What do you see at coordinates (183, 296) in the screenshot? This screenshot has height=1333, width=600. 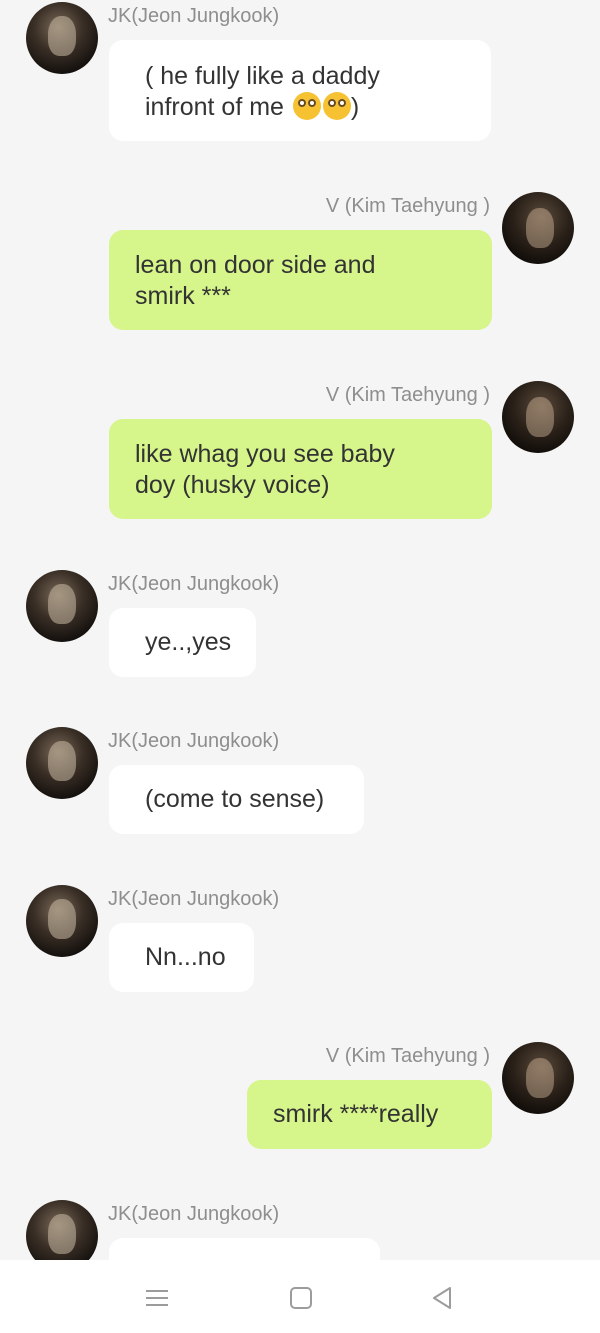 I see `message-text-line: smirk ***` at bounding box center [183, 296].